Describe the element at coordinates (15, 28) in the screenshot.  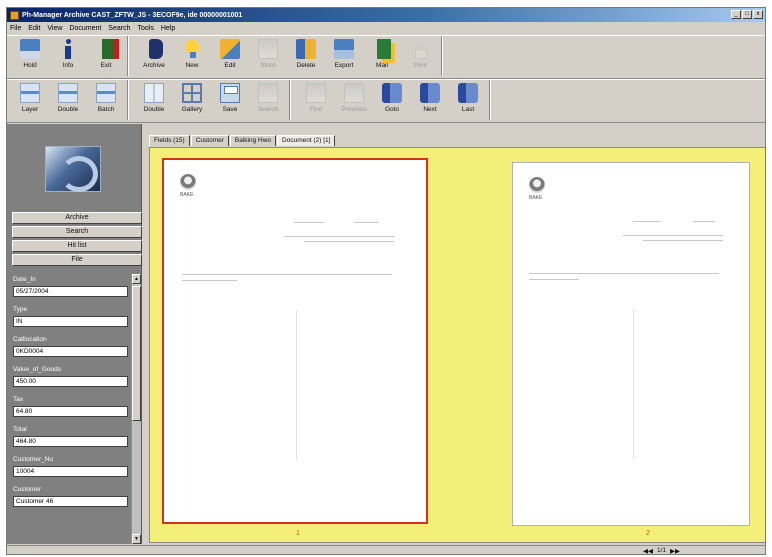
I see `menu-file: File` at that location.